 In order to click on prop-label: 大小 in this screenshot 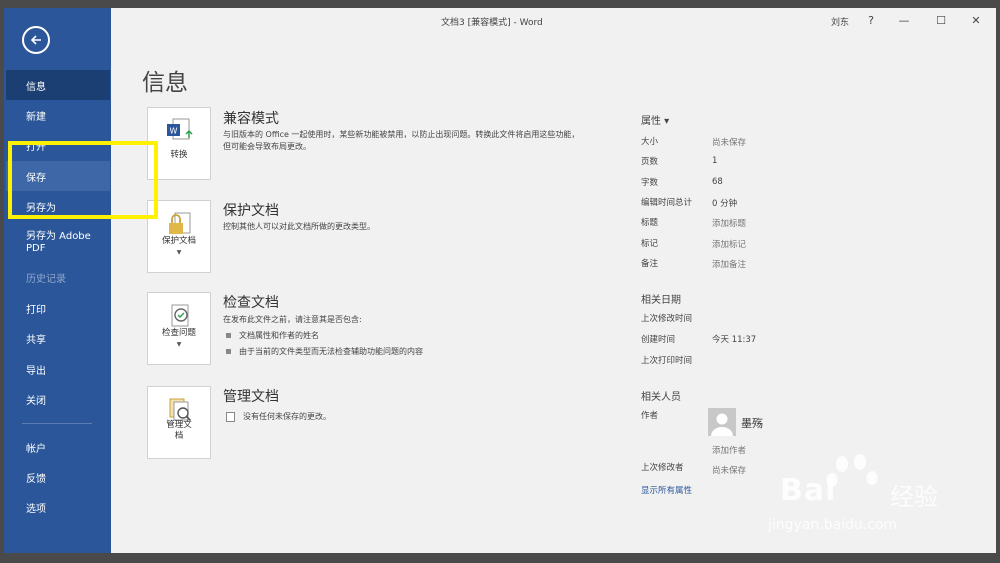, I will do `click(650, 142)`.